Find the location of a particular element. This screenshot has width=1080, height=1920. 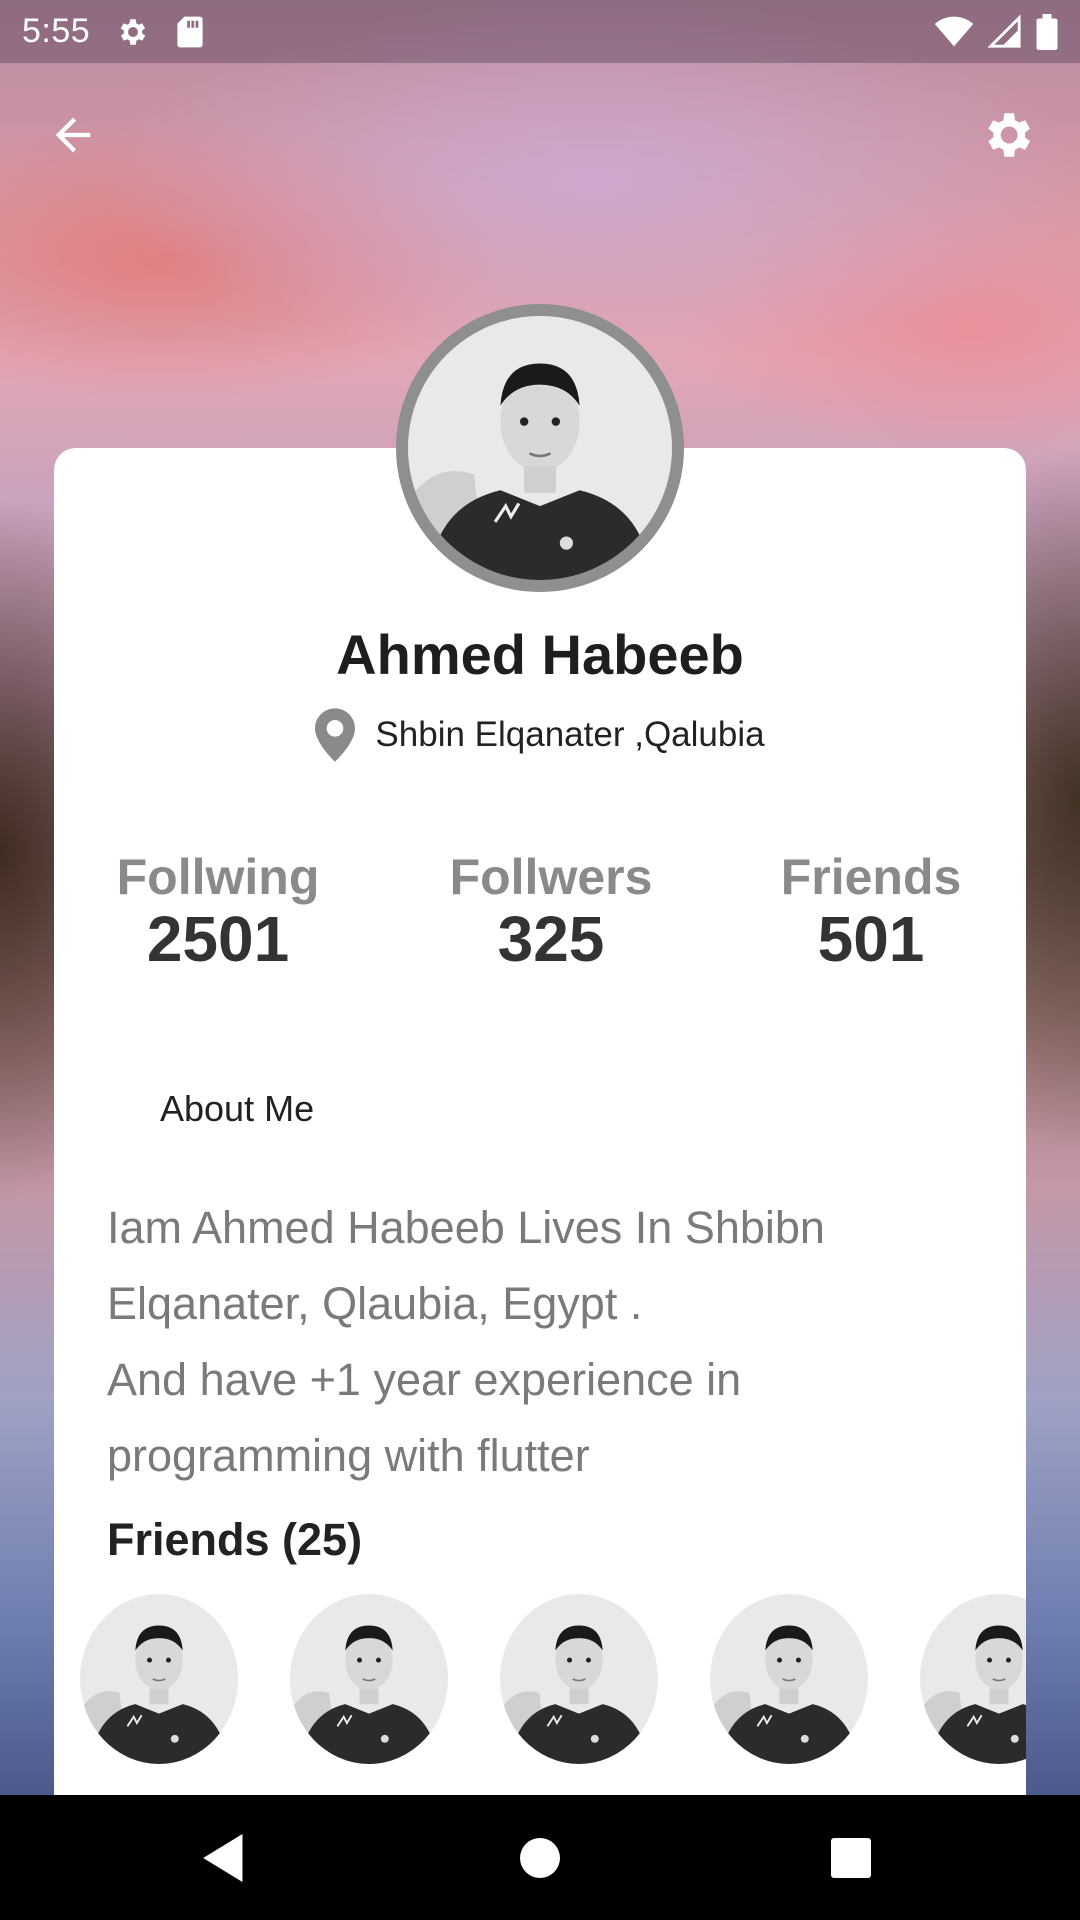

about-line: And have +1 year experience in is located at coordinates (424, 1379).